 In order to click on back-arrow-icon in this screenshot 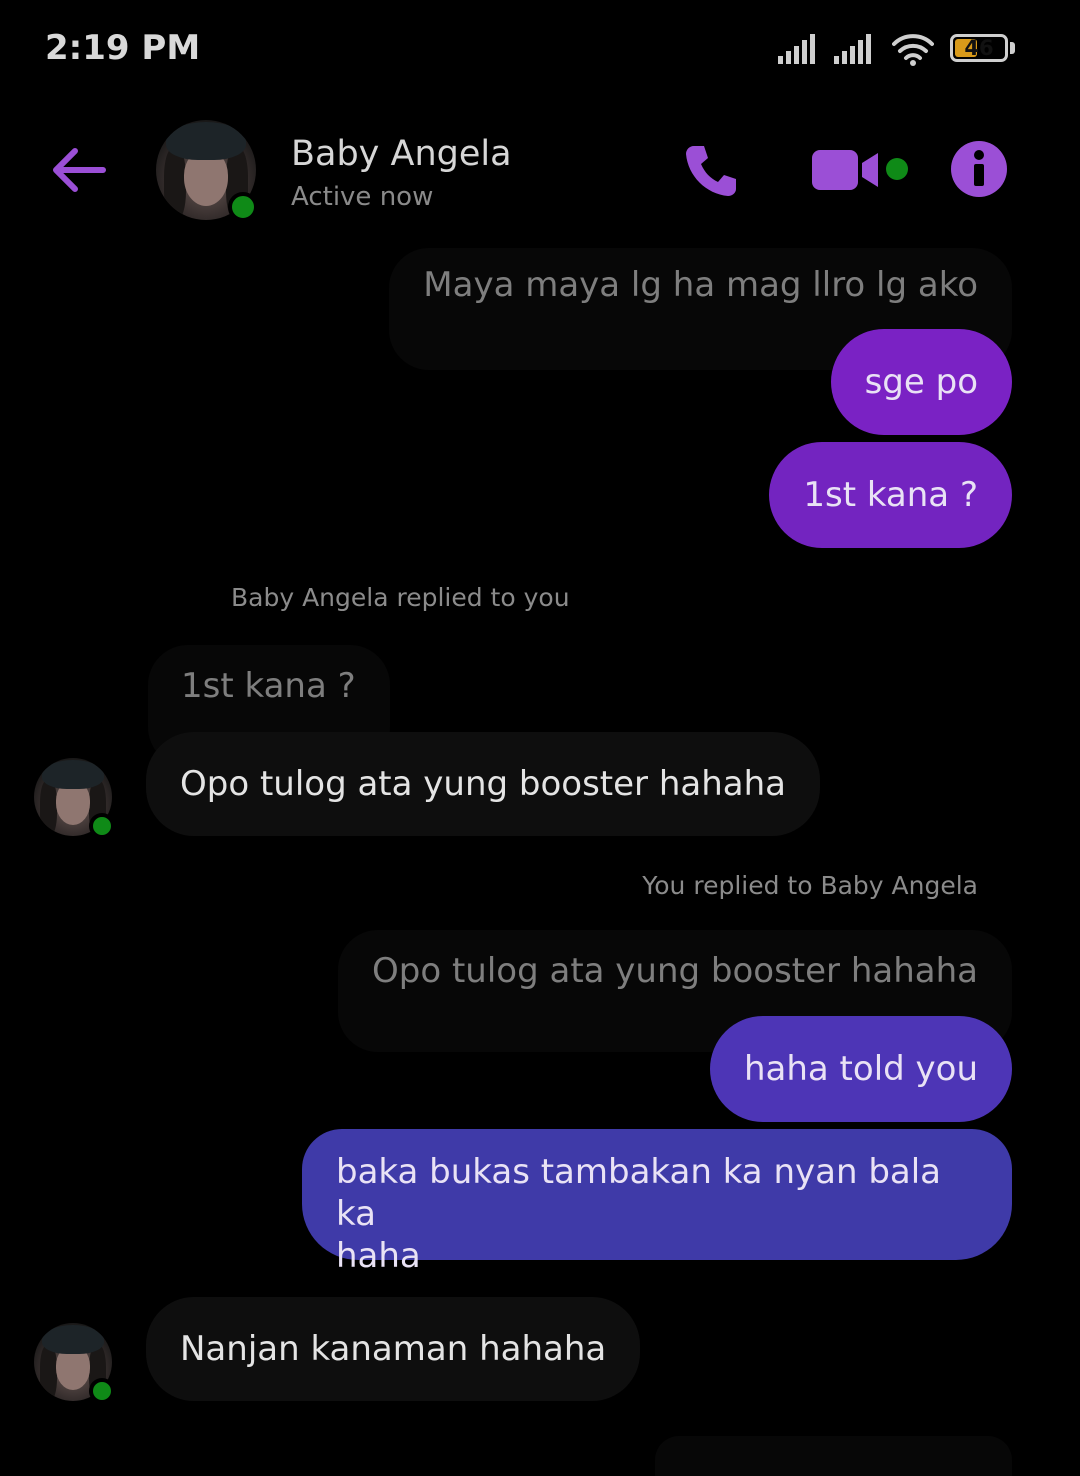, I will do `click(79, 170)`.